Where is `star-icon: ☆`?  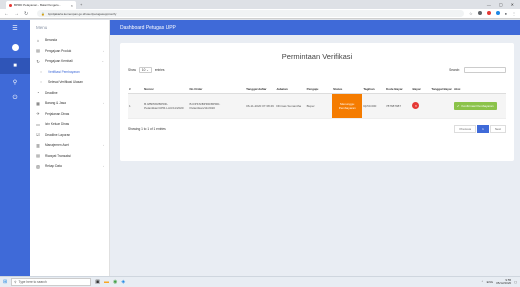 star-icon: ☆ is located at coordinates (471, 13).